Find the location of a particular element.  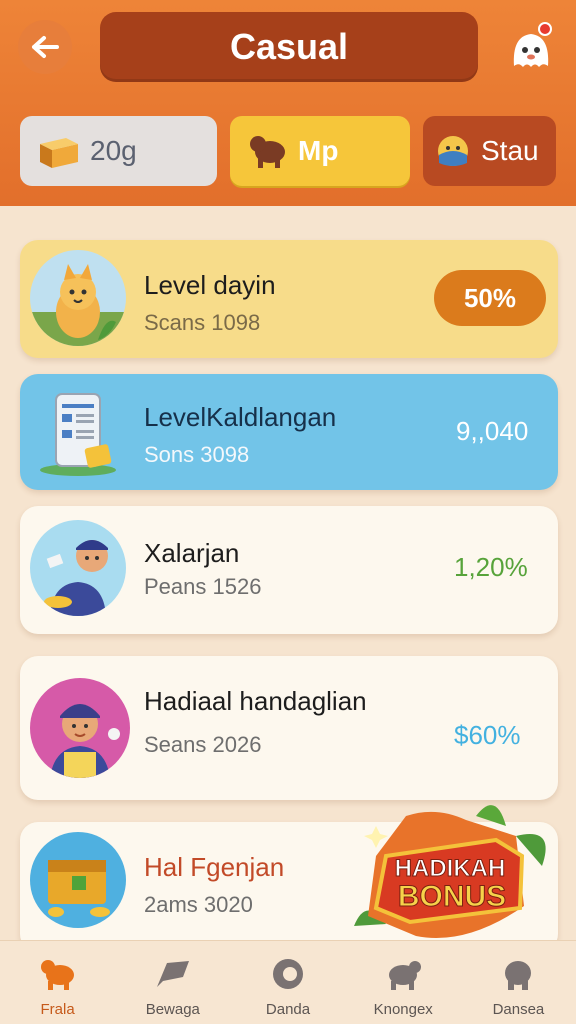

nav-item-dansea: Dansea is located at coordinates (518, 982).